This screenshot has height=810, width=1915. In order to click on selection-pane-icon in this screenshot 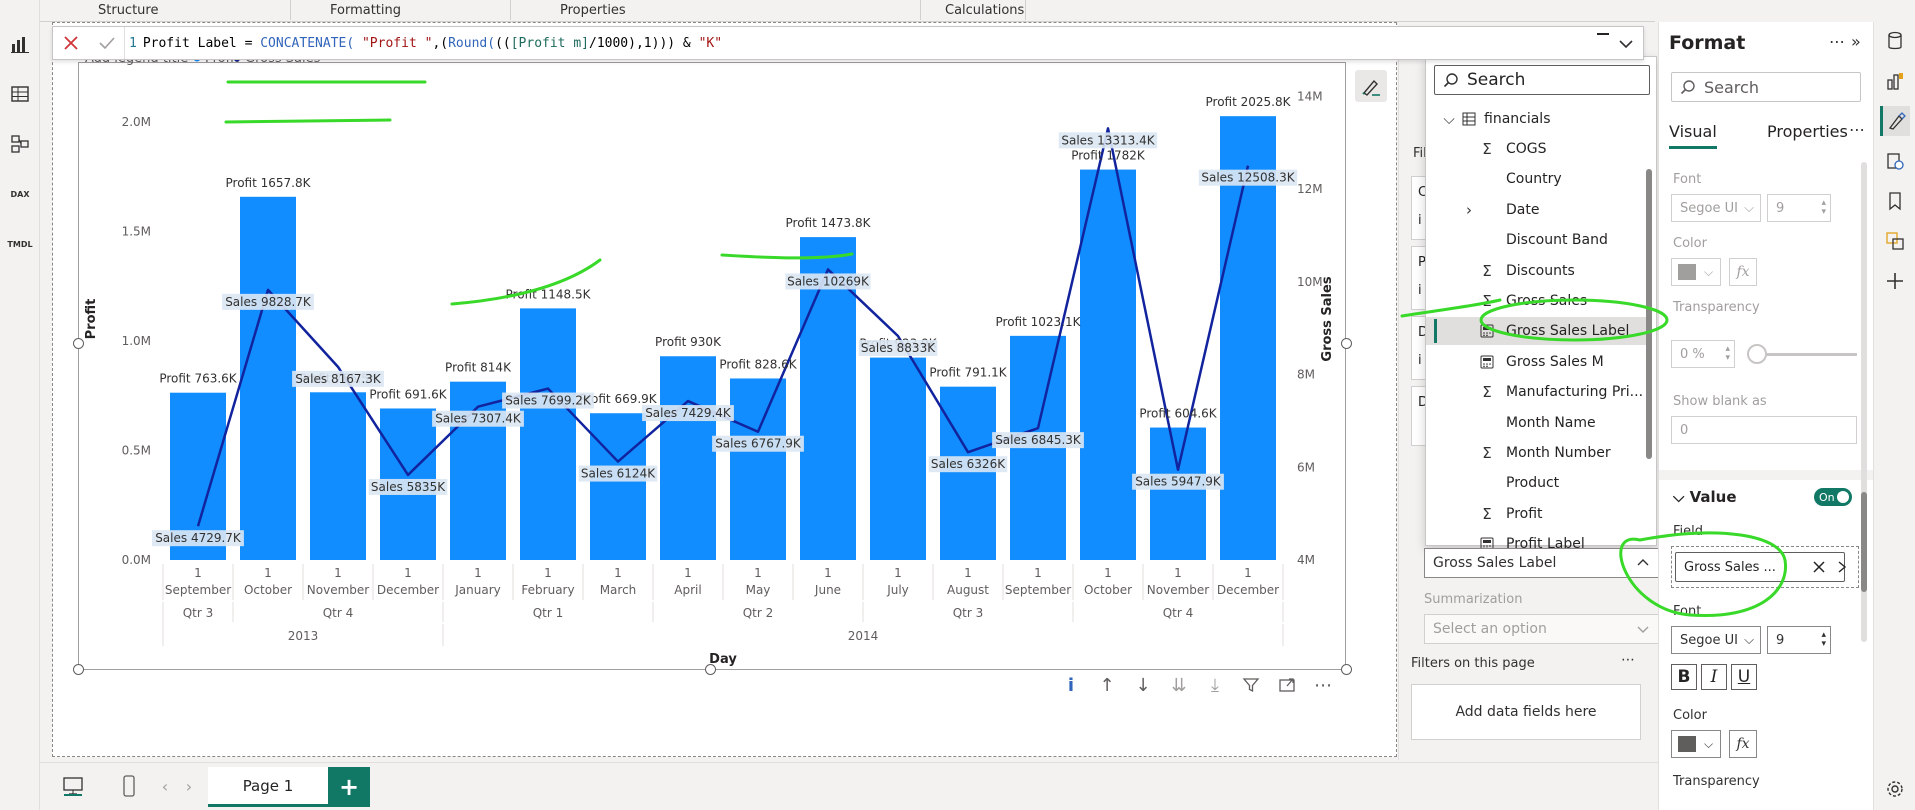, I will do `click(1895, 241)`.